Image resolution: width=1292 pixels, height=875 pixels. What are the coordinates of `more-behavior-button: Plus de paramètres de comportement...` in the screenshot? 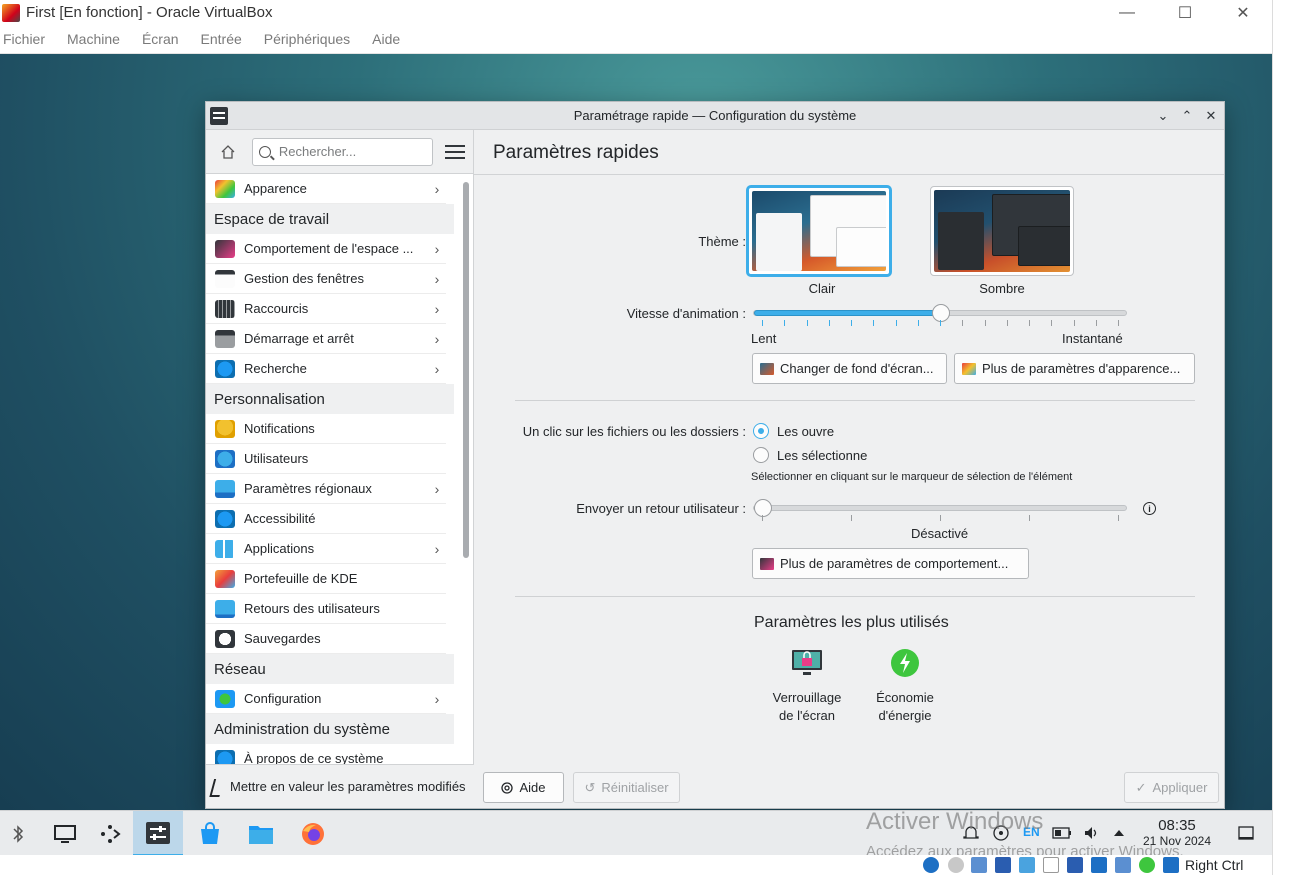 It's located at (890, 563).